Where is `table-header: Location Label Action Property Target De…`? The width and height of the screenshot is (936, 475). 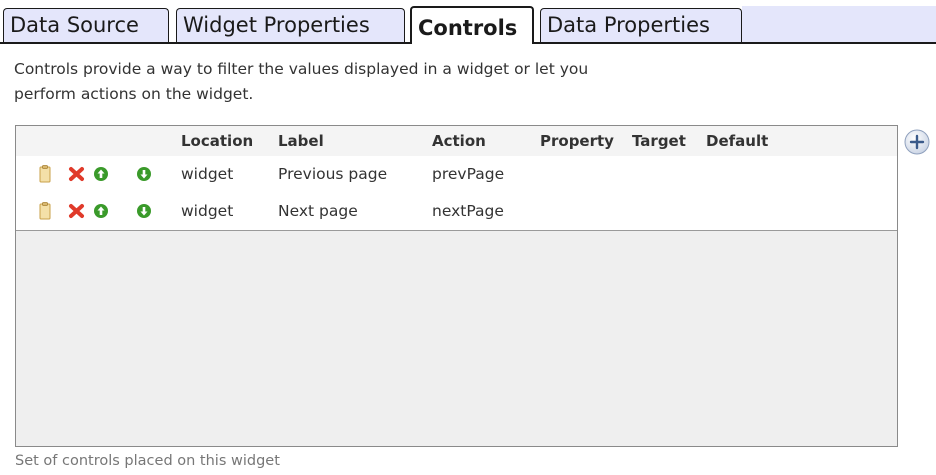
table-header: Location Label Action Property Target De… is located at coordinates (456, 141).